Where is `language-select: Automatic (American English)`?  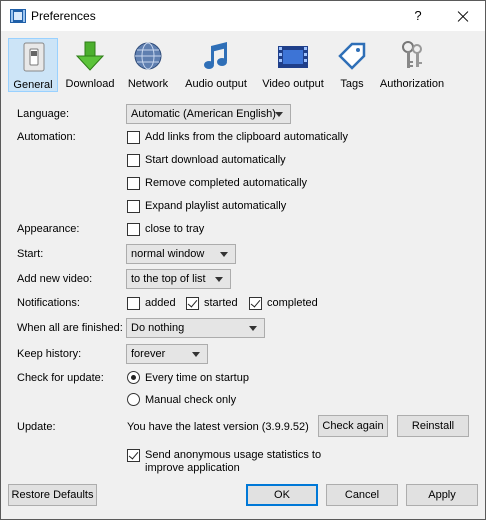
language-select: Automatic (American English) is located at coordinates (208, 114).